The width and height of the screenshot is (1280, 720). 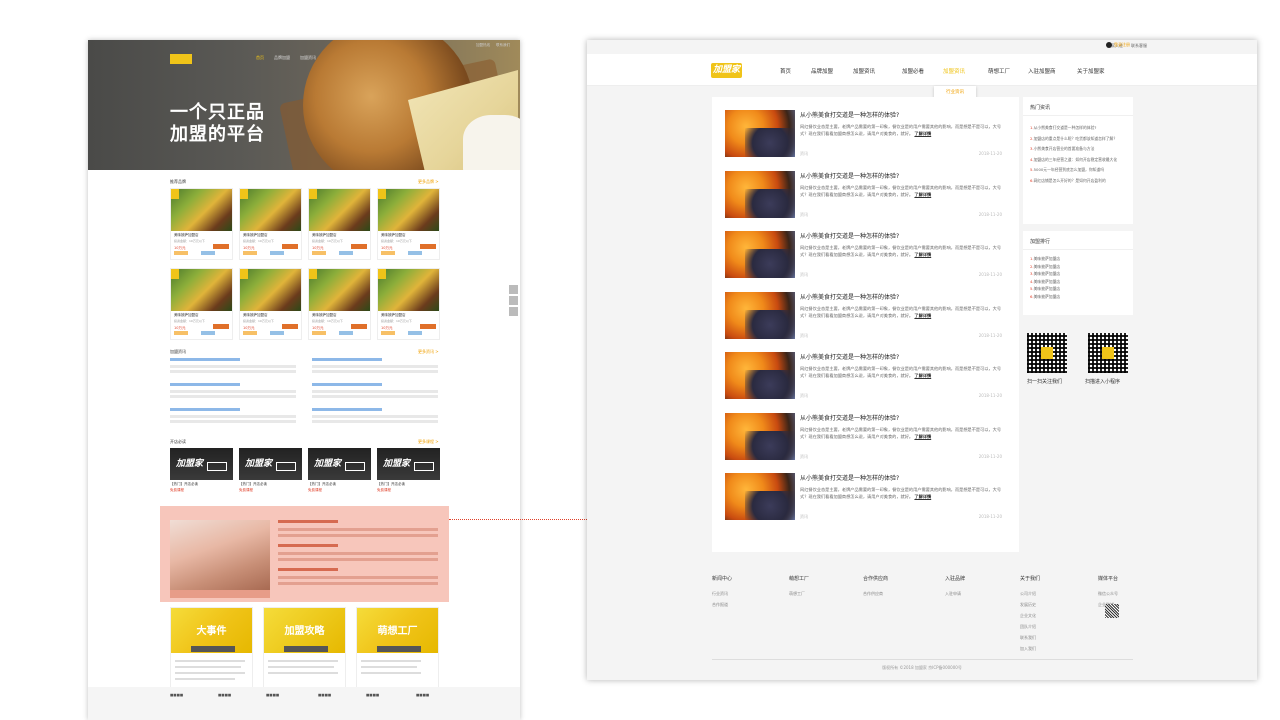 What do you see at coordinates (913, 71) in the screenshot?
I see `nav-item: 加盟必看` at bounding box center [913, 71].